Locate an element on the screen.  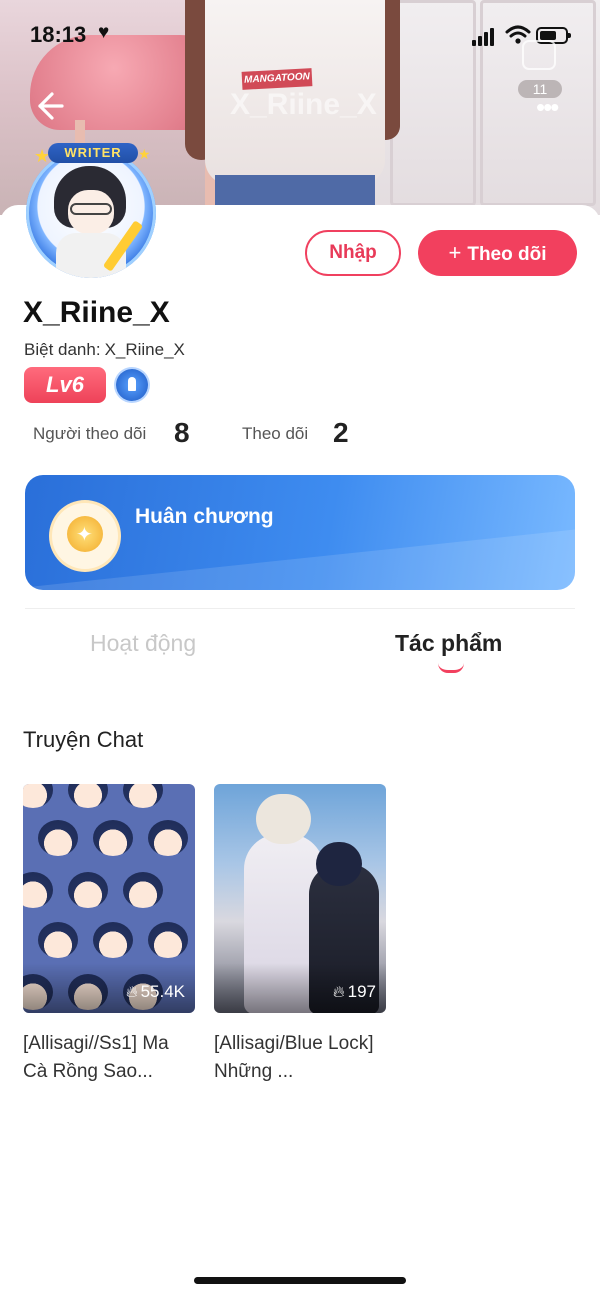
star-icon: ★ is located at coordinates (144, 154).